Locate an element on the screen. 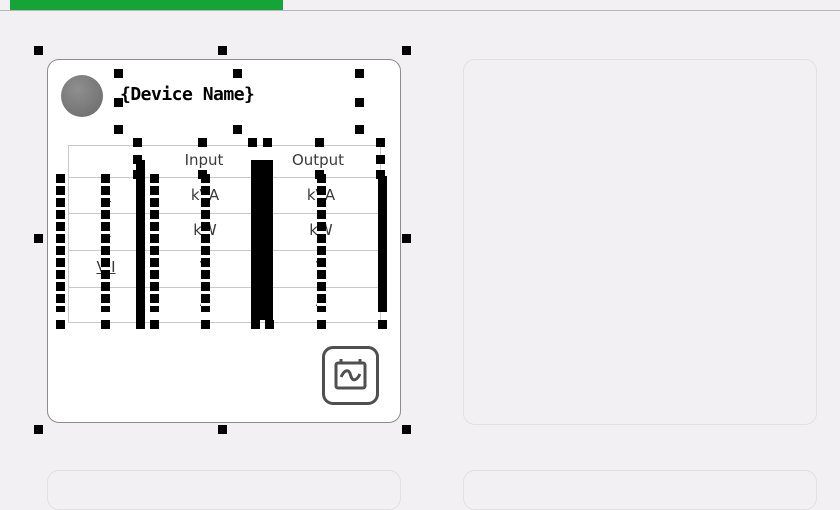 The height and width of the screenshot is (510, 840). generator-sine-icon is located at coordinates (350, 375).